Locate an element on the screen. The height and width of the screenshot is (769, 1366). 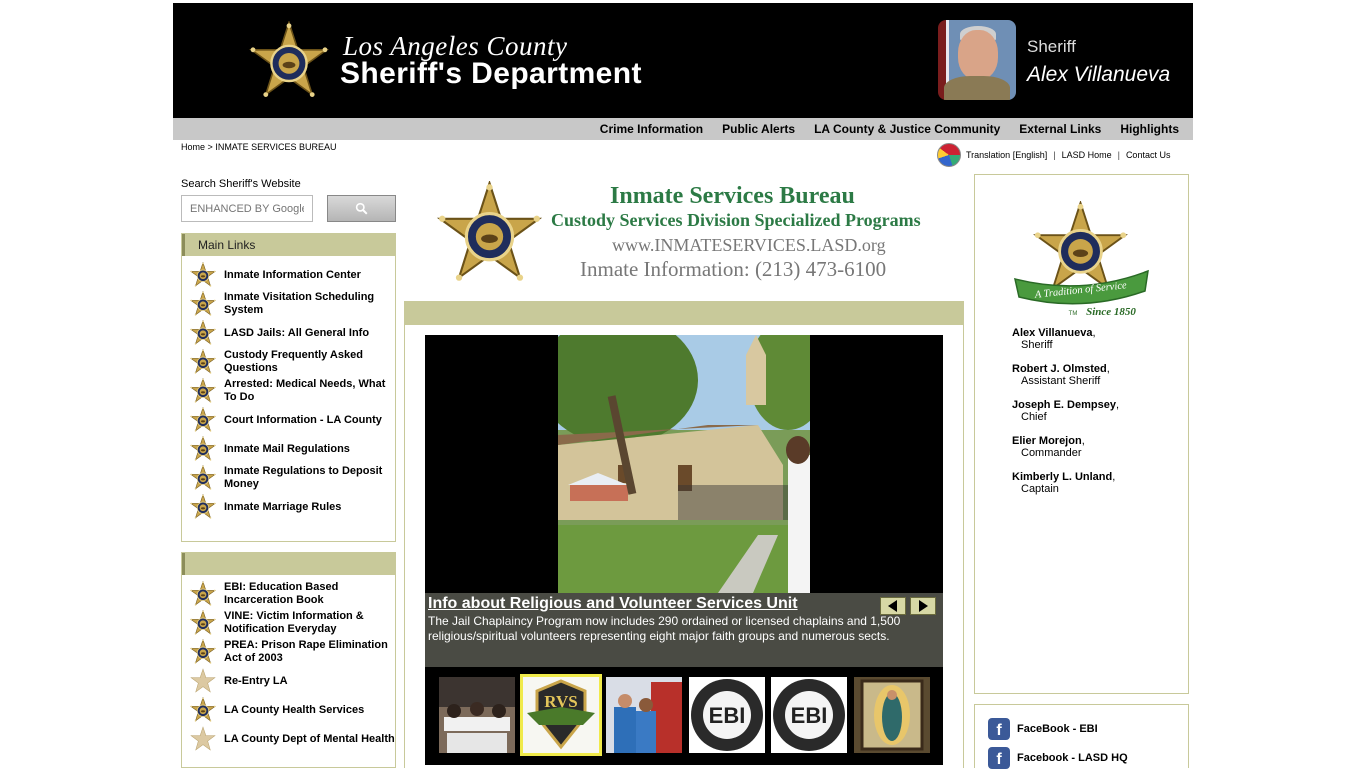
leader-entry: Kimberly L. Unland, Captain is located at coordinates (1065, 483).